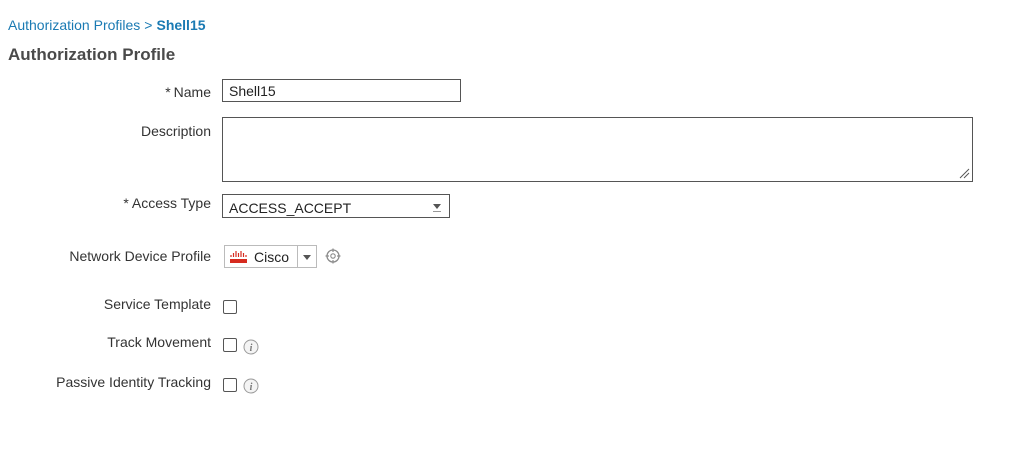  Describe the element at coordinates (133, 382) in the screenshot. I see `passive-identity-tracking-label: Passive Identity Tracking` at that location.